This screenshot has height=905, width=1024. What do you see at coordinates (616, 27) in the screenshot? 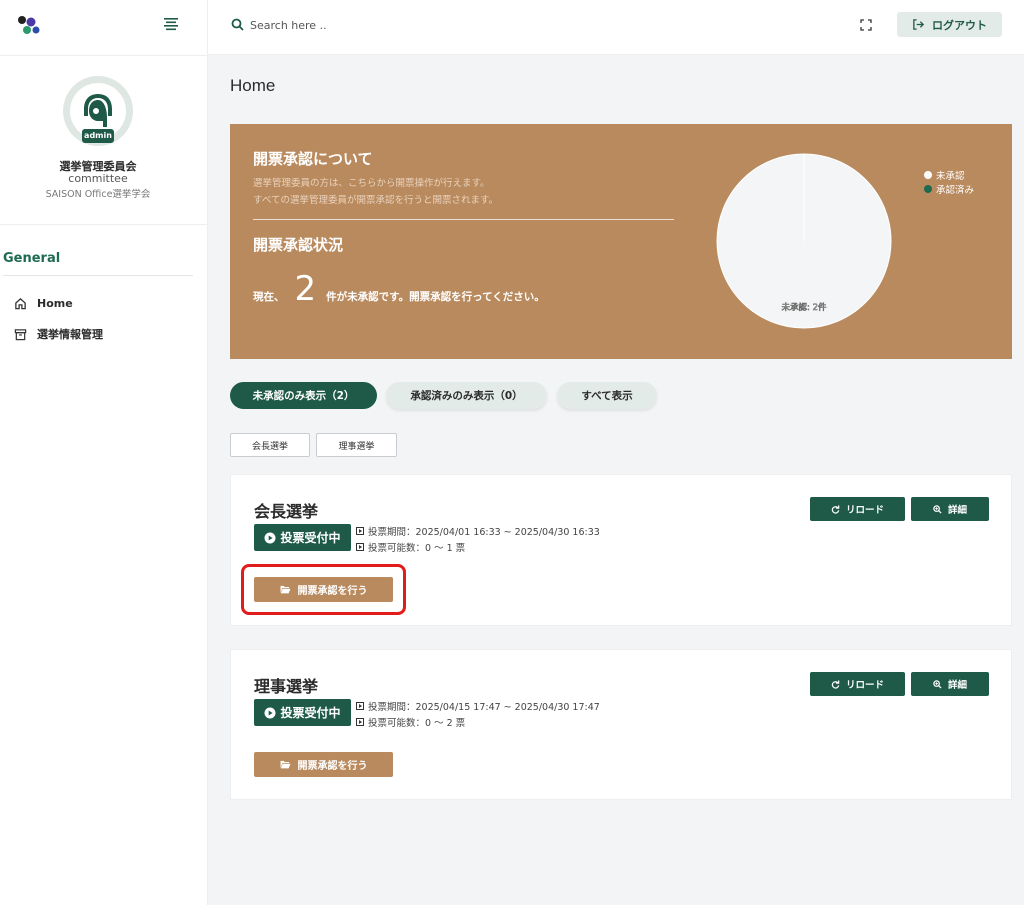
I see `topbar: ログアウト` at bounding box center [616, 27].